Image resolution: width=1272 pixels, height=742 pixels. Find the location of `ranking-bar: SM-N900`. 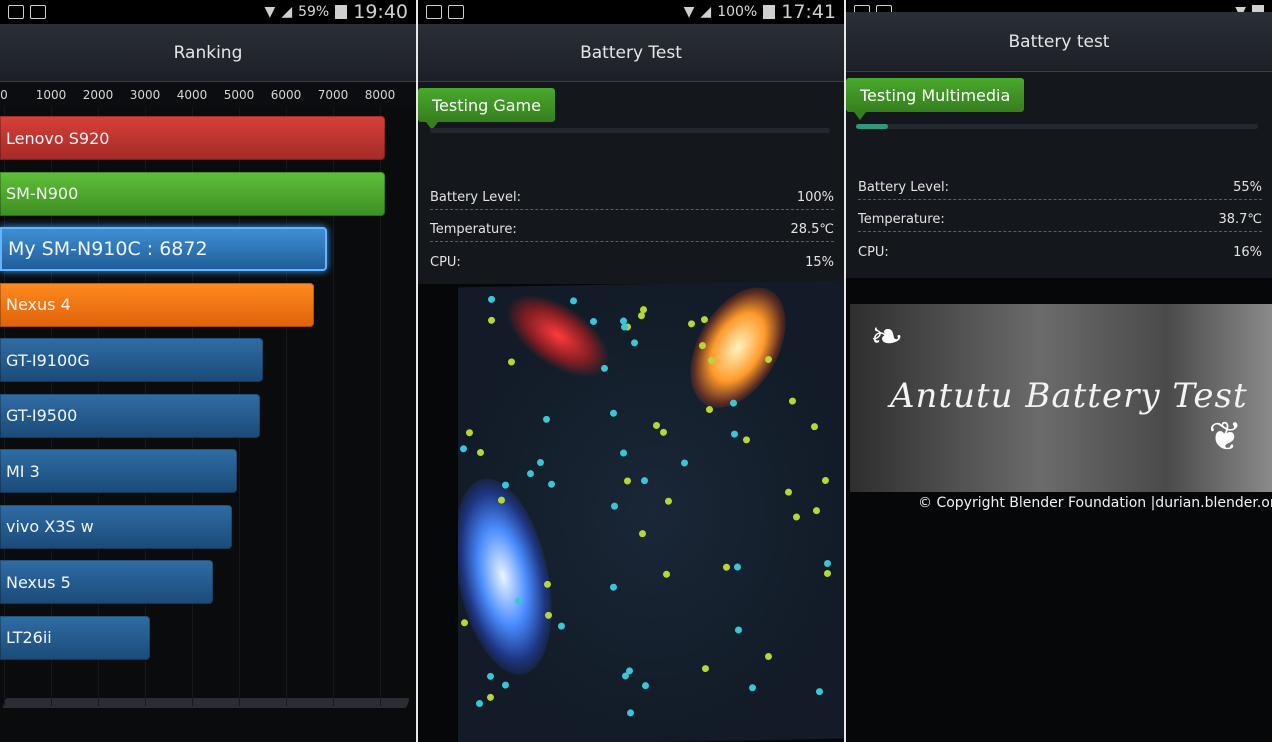

ranking-bar: SM-N900 is located at coordinates (192, 193).